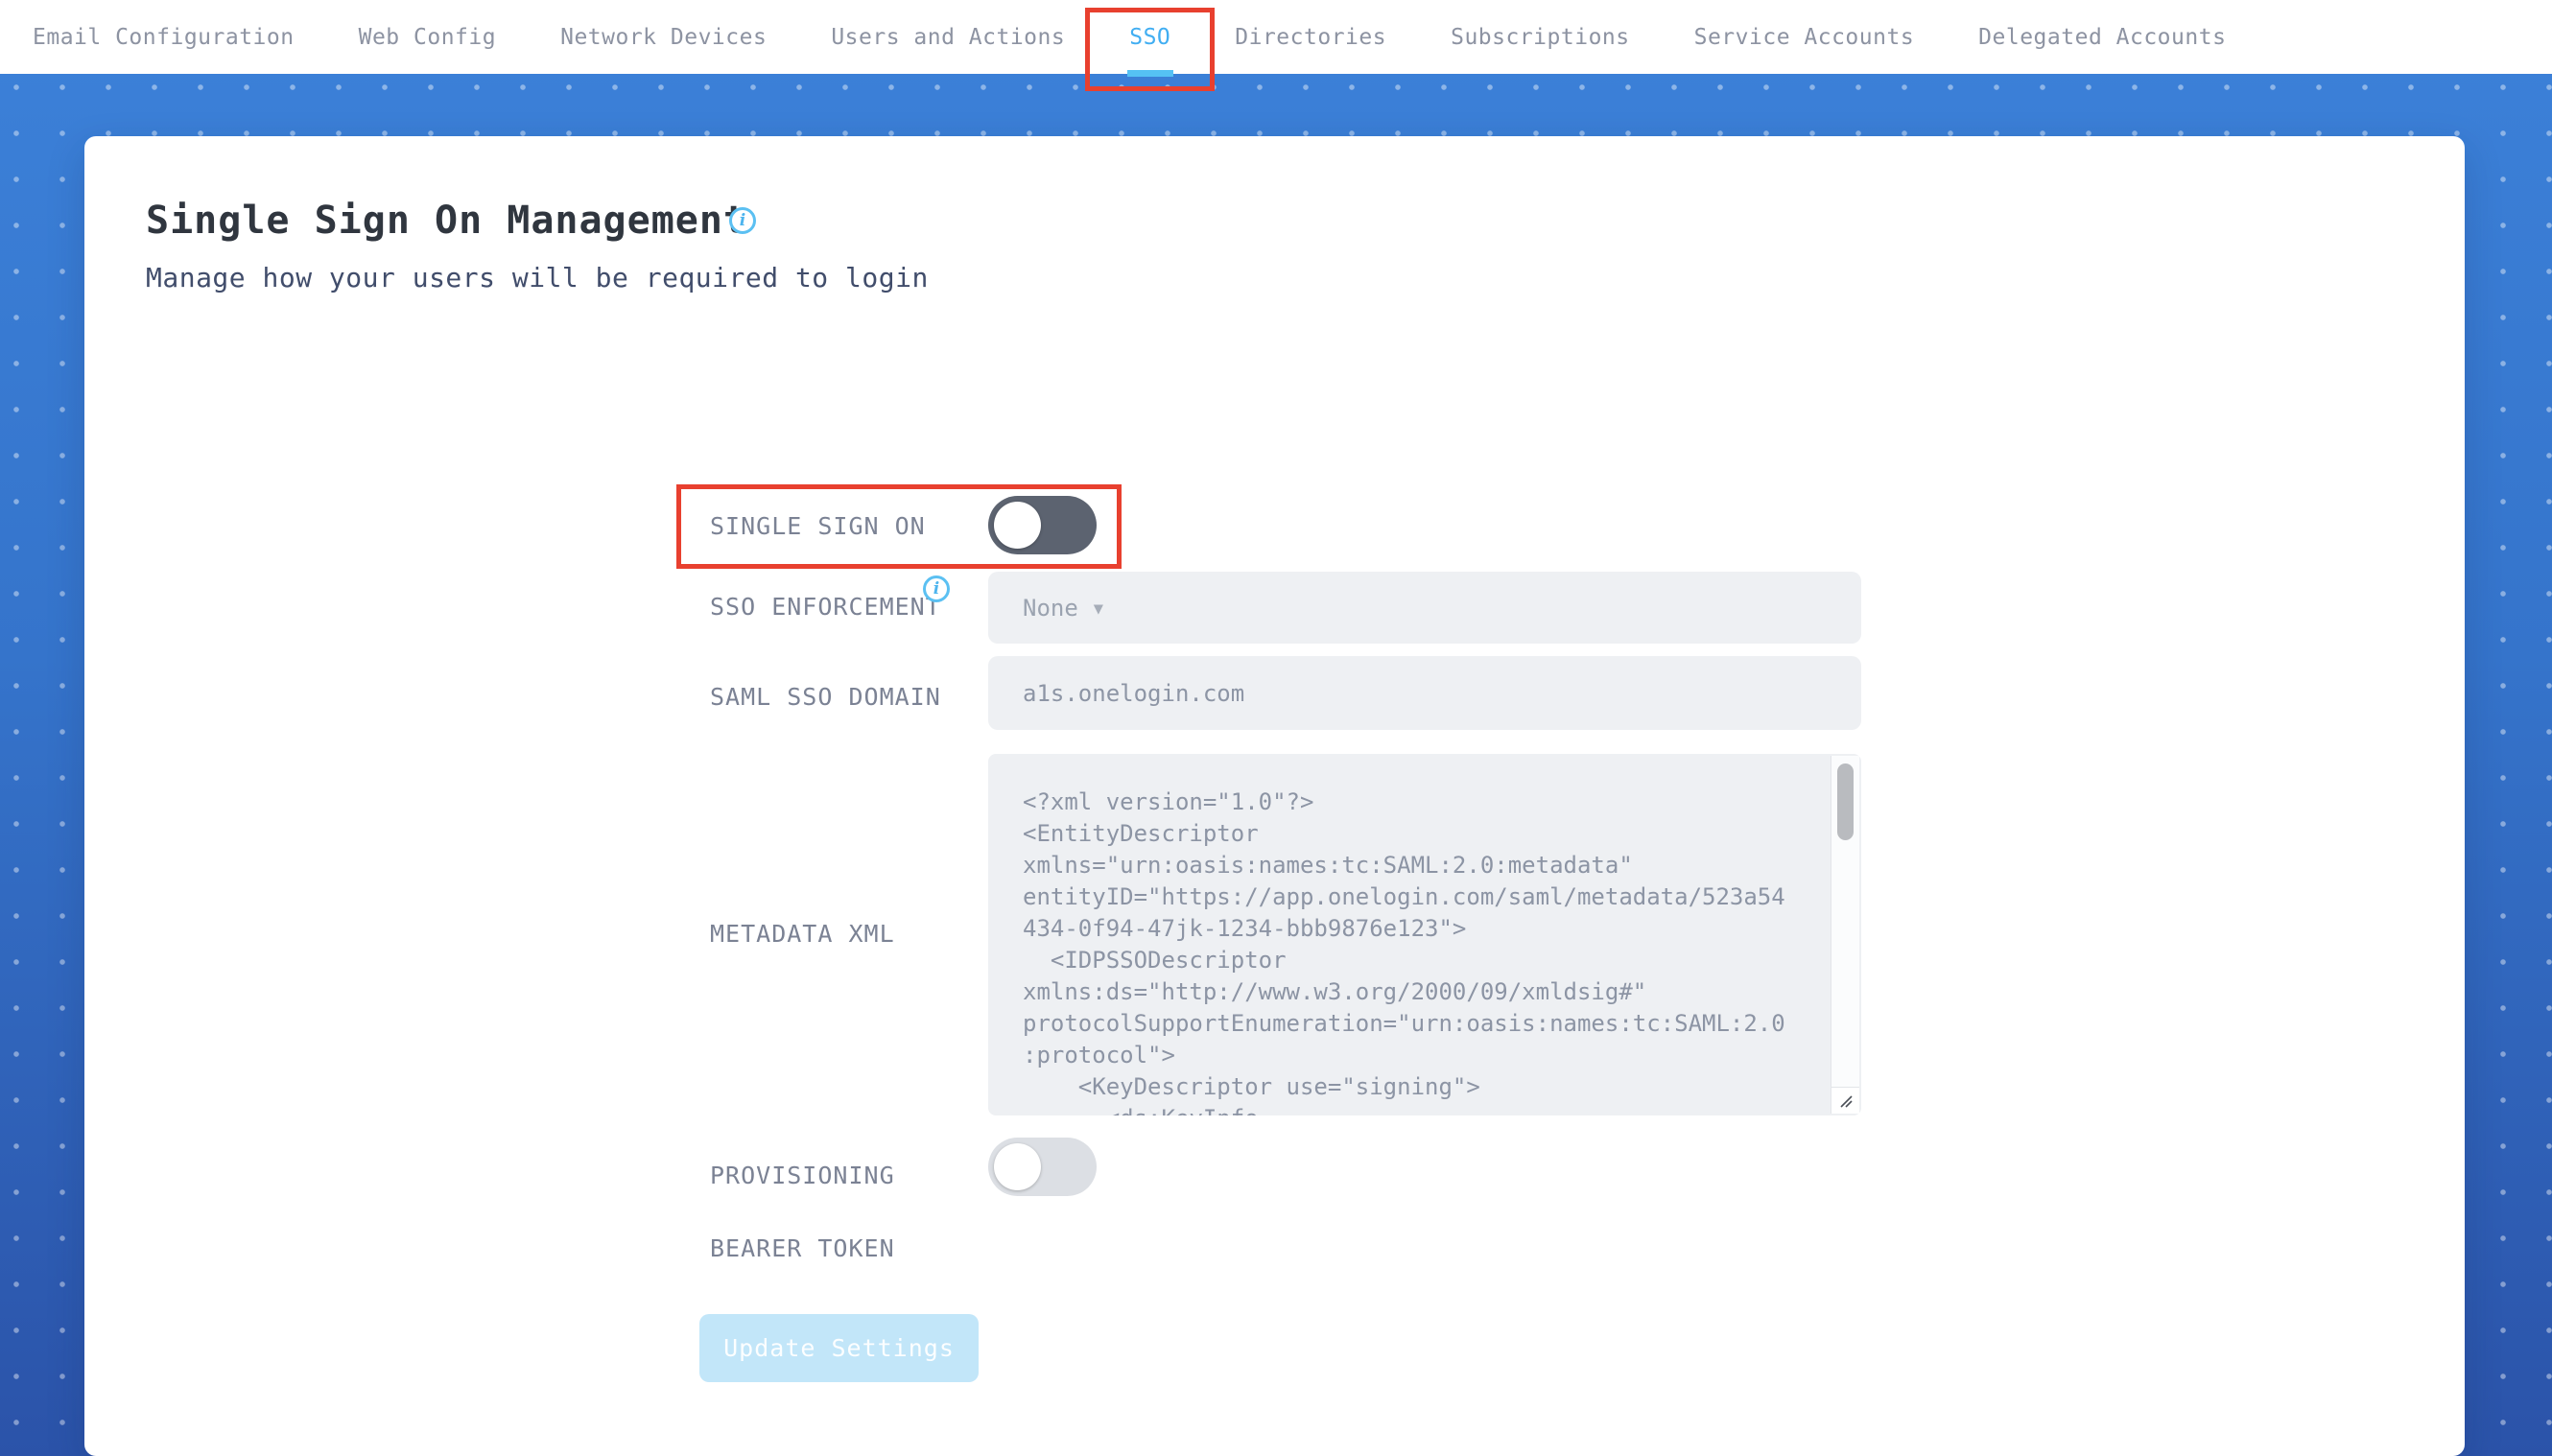 This screenshot has width=2552, height=1456. Describe the element at coordinates (825, 607) in the screenshot. I see `sso-enforcement-label: SSO ENFORCEMENT` at that location.